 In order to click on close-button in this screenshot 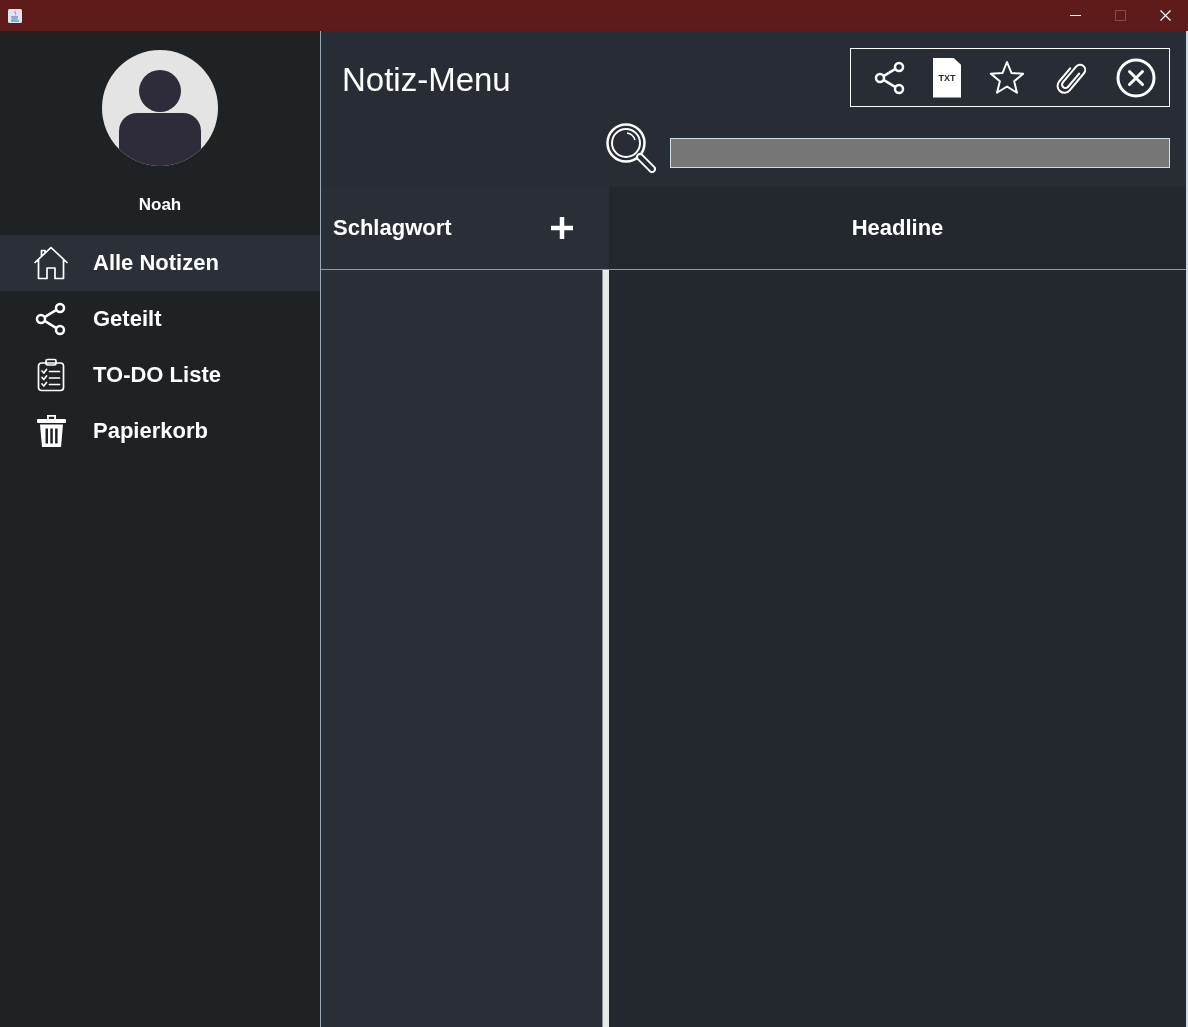, I will do `click(1136, 77)`.